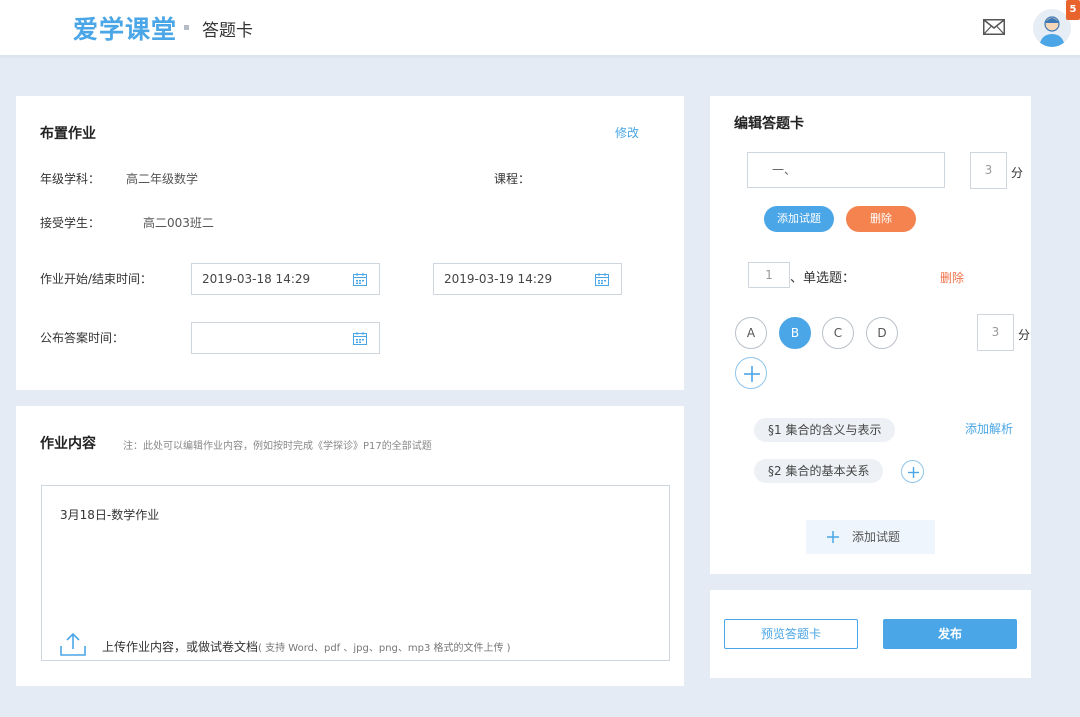 This screenshot has height=717, width=1080. Describe the element at coordinates (96, 279) in the screenshot. I see `time-label: 作业开始/结束时间：` at that location.